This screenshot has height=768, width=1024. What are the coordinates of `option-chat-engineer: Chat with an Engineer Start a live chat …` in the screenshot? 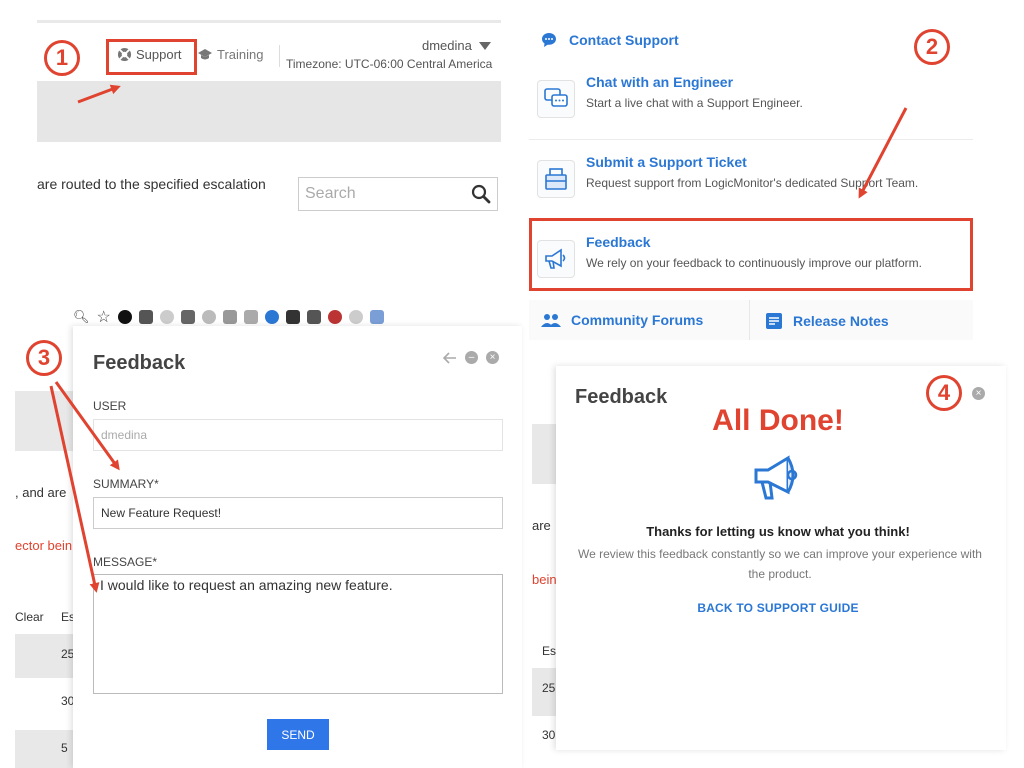 It's located at (751, 101).